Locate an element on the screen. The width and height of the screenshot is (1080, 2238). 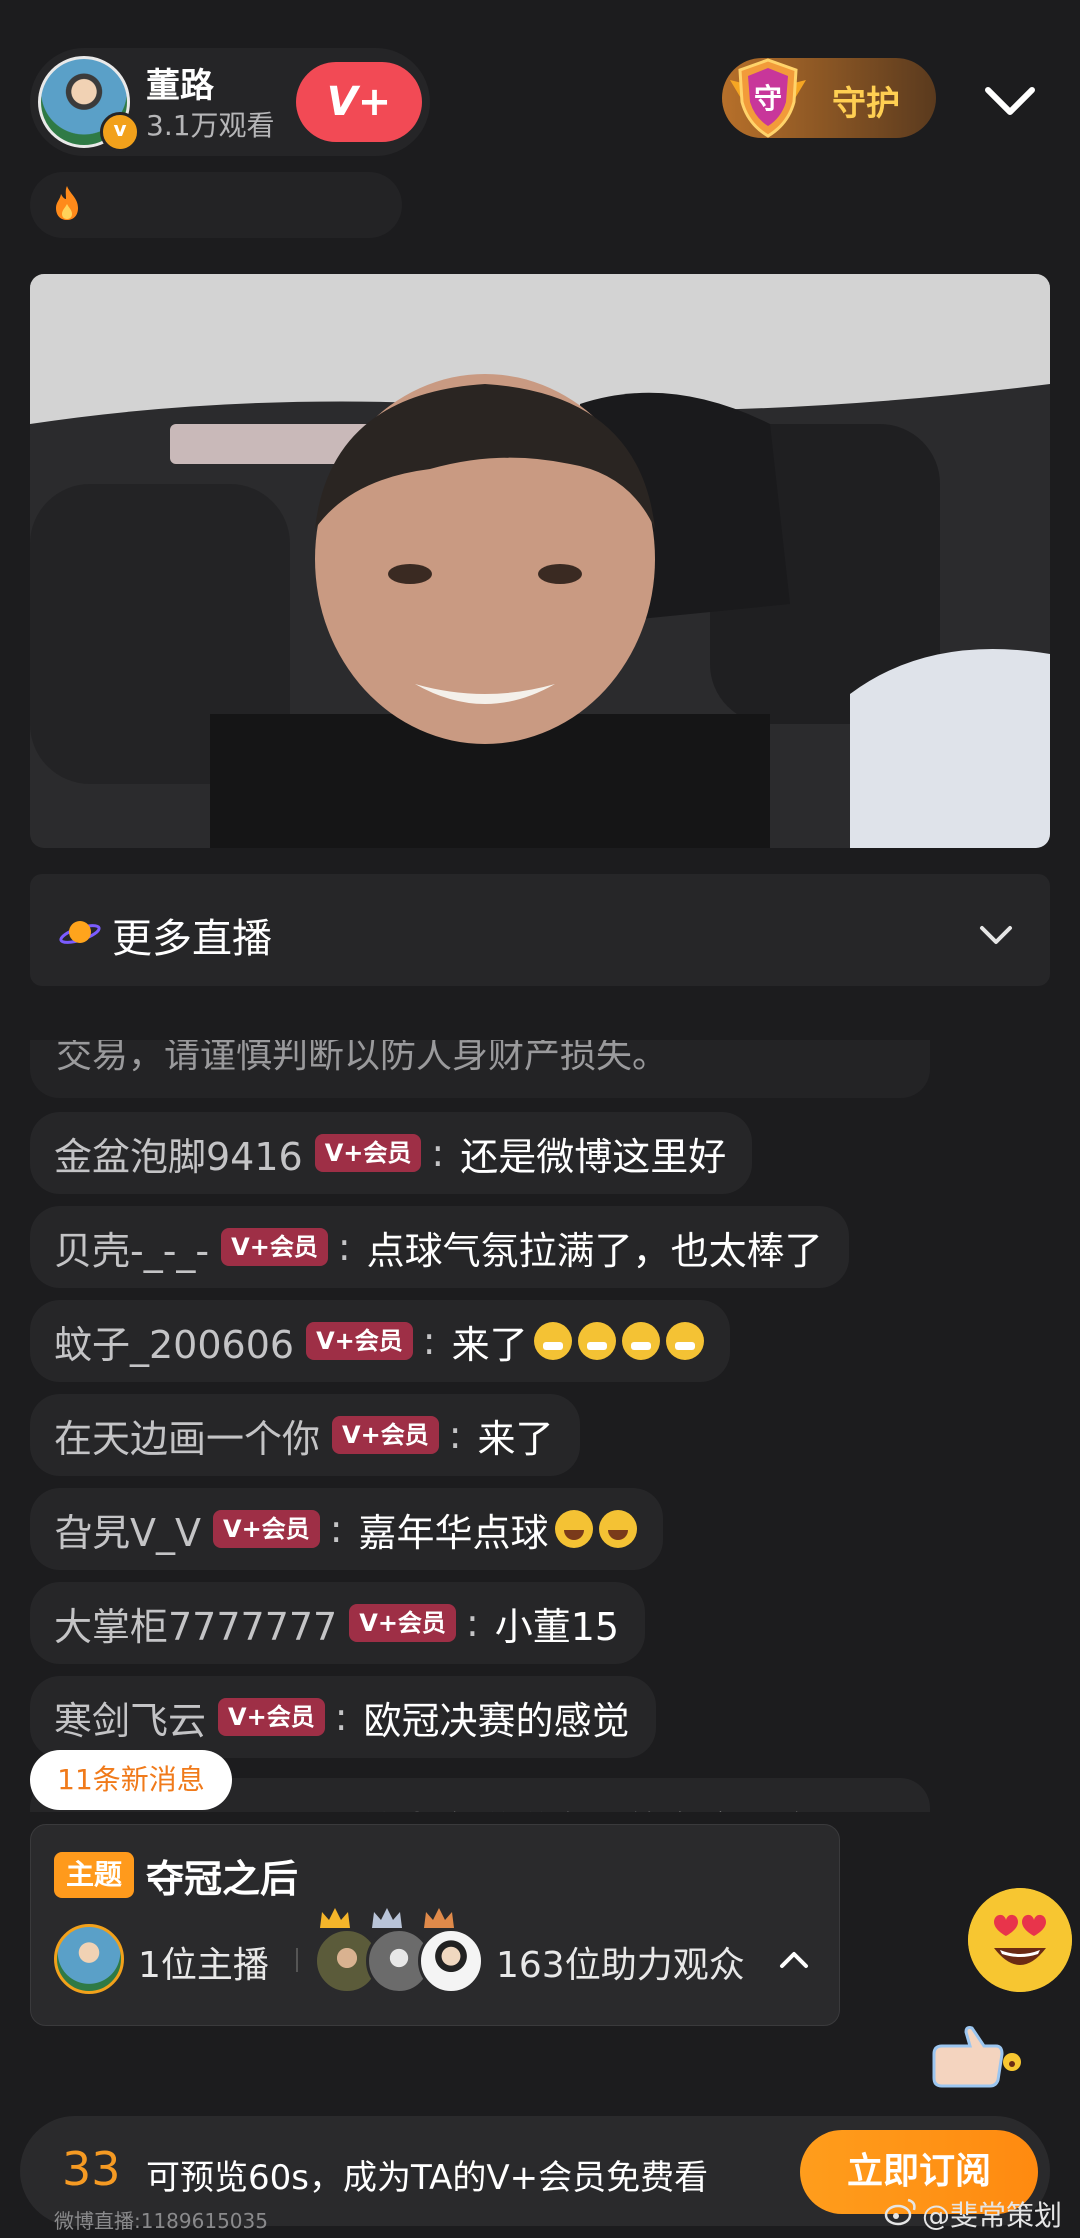
weibo-logo-icon is located at coordinates (900, 2212).